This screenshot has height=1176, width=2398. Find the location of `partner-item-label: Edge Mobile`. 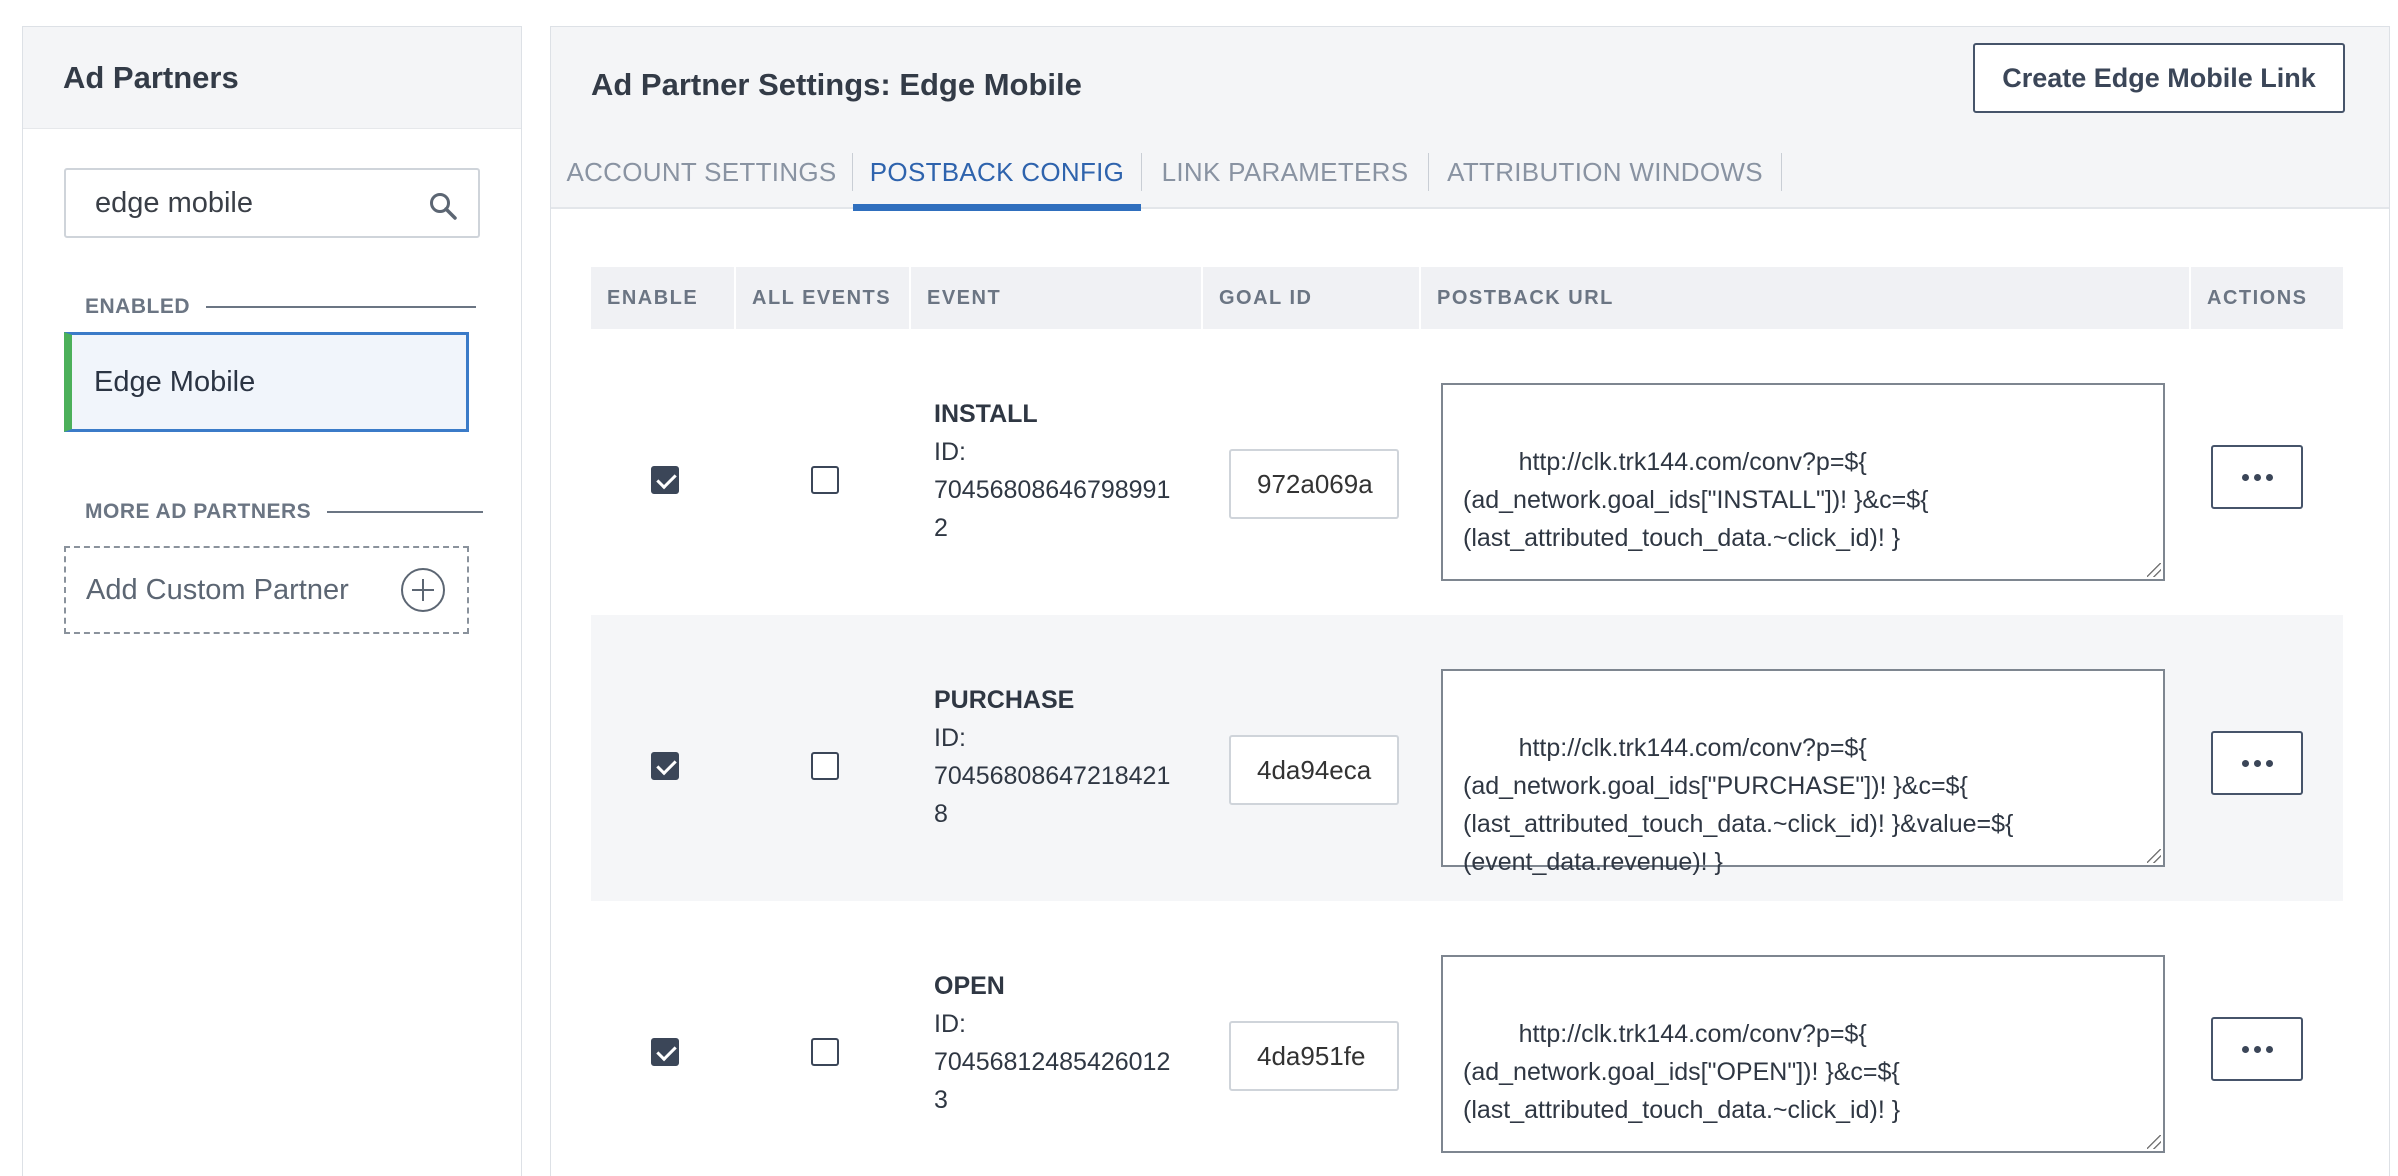

partner-item-label: Edge Mobile is located at coordinates (175, 381).